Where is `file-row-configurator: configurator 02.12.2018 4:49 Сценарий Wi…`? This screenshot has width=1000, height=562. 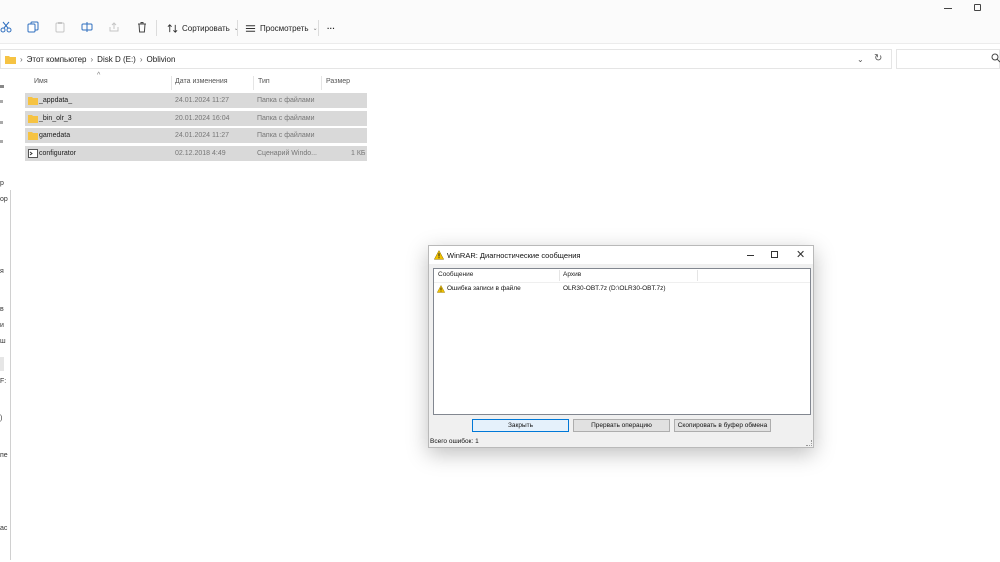 file-row-configurator: configurator 02.12.2018 4:49 Сценарий Wi… is located at coordinates (196, 153).